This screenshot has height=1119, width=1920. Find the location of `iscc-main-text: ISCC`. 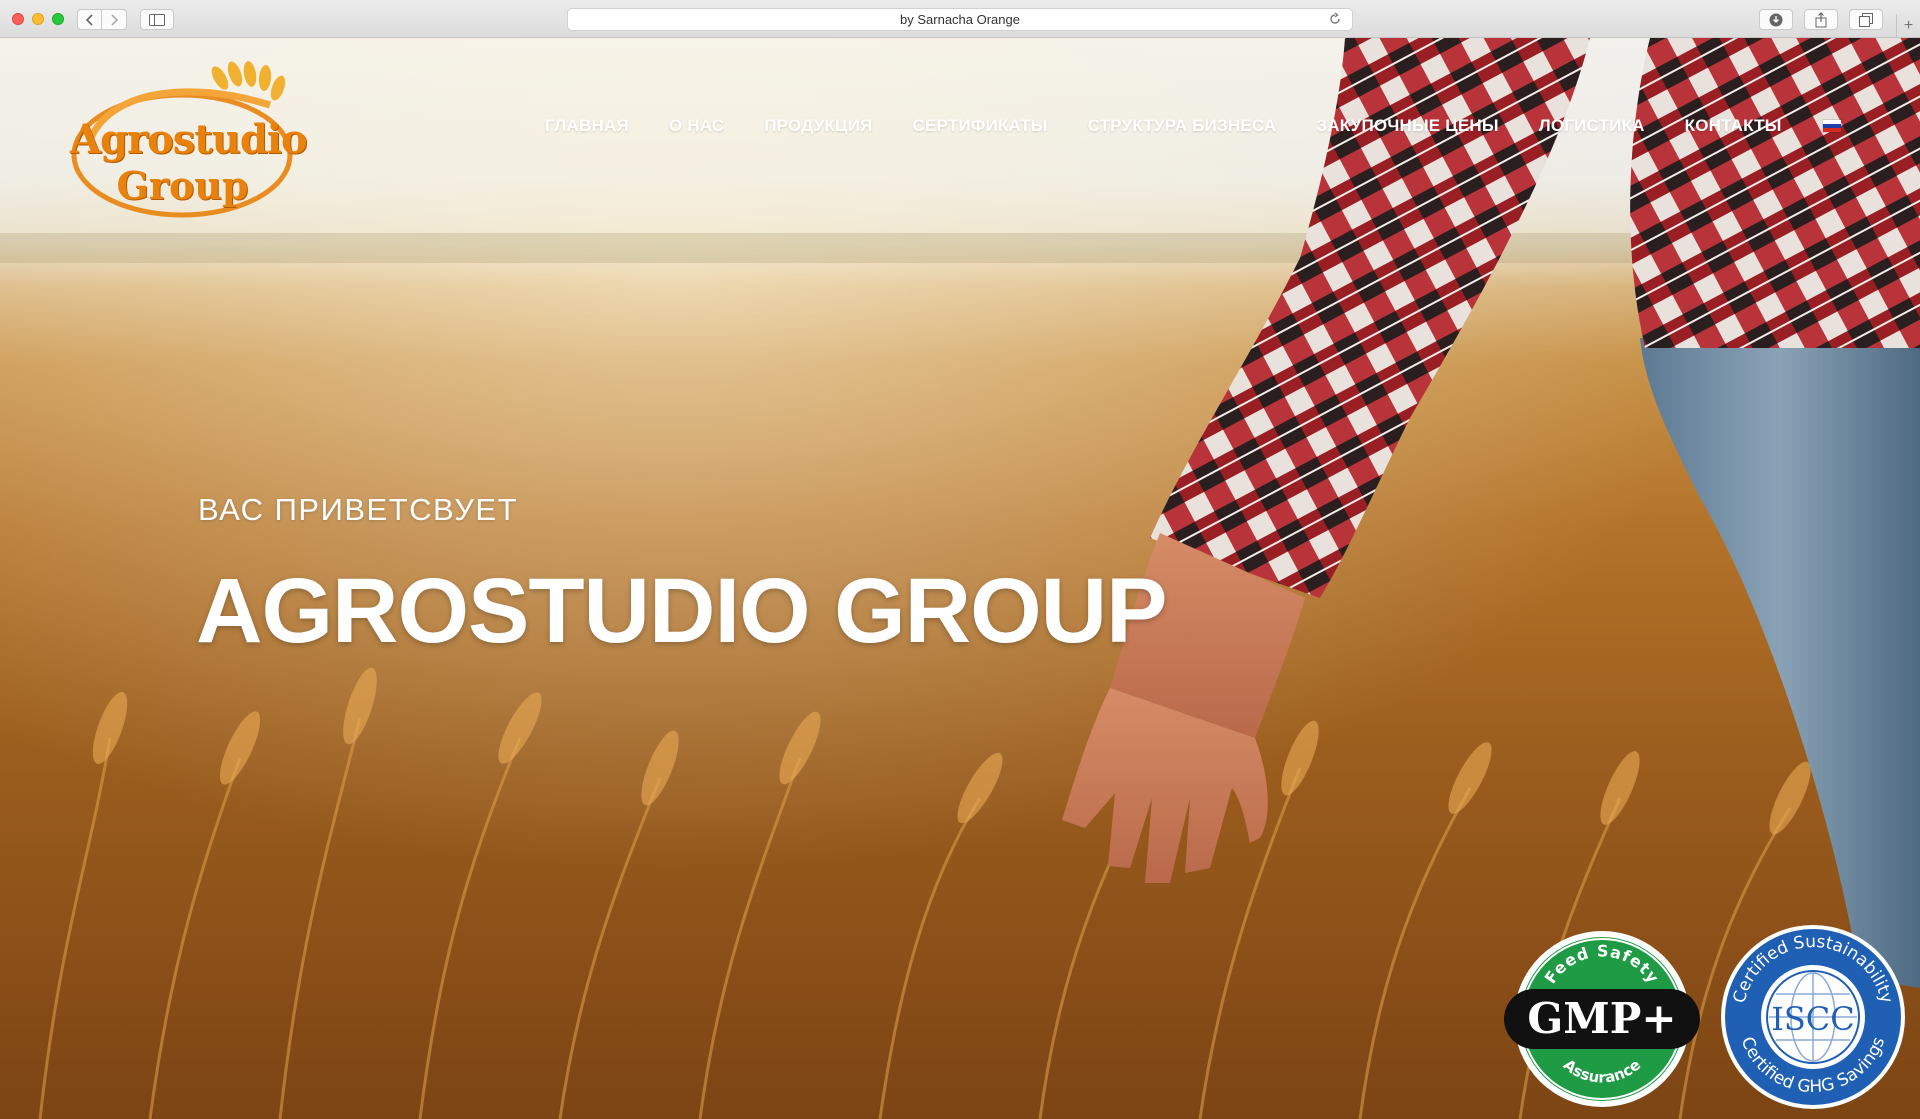

iscc-main-text: ISCC is located at coordinates (1813, 1019).